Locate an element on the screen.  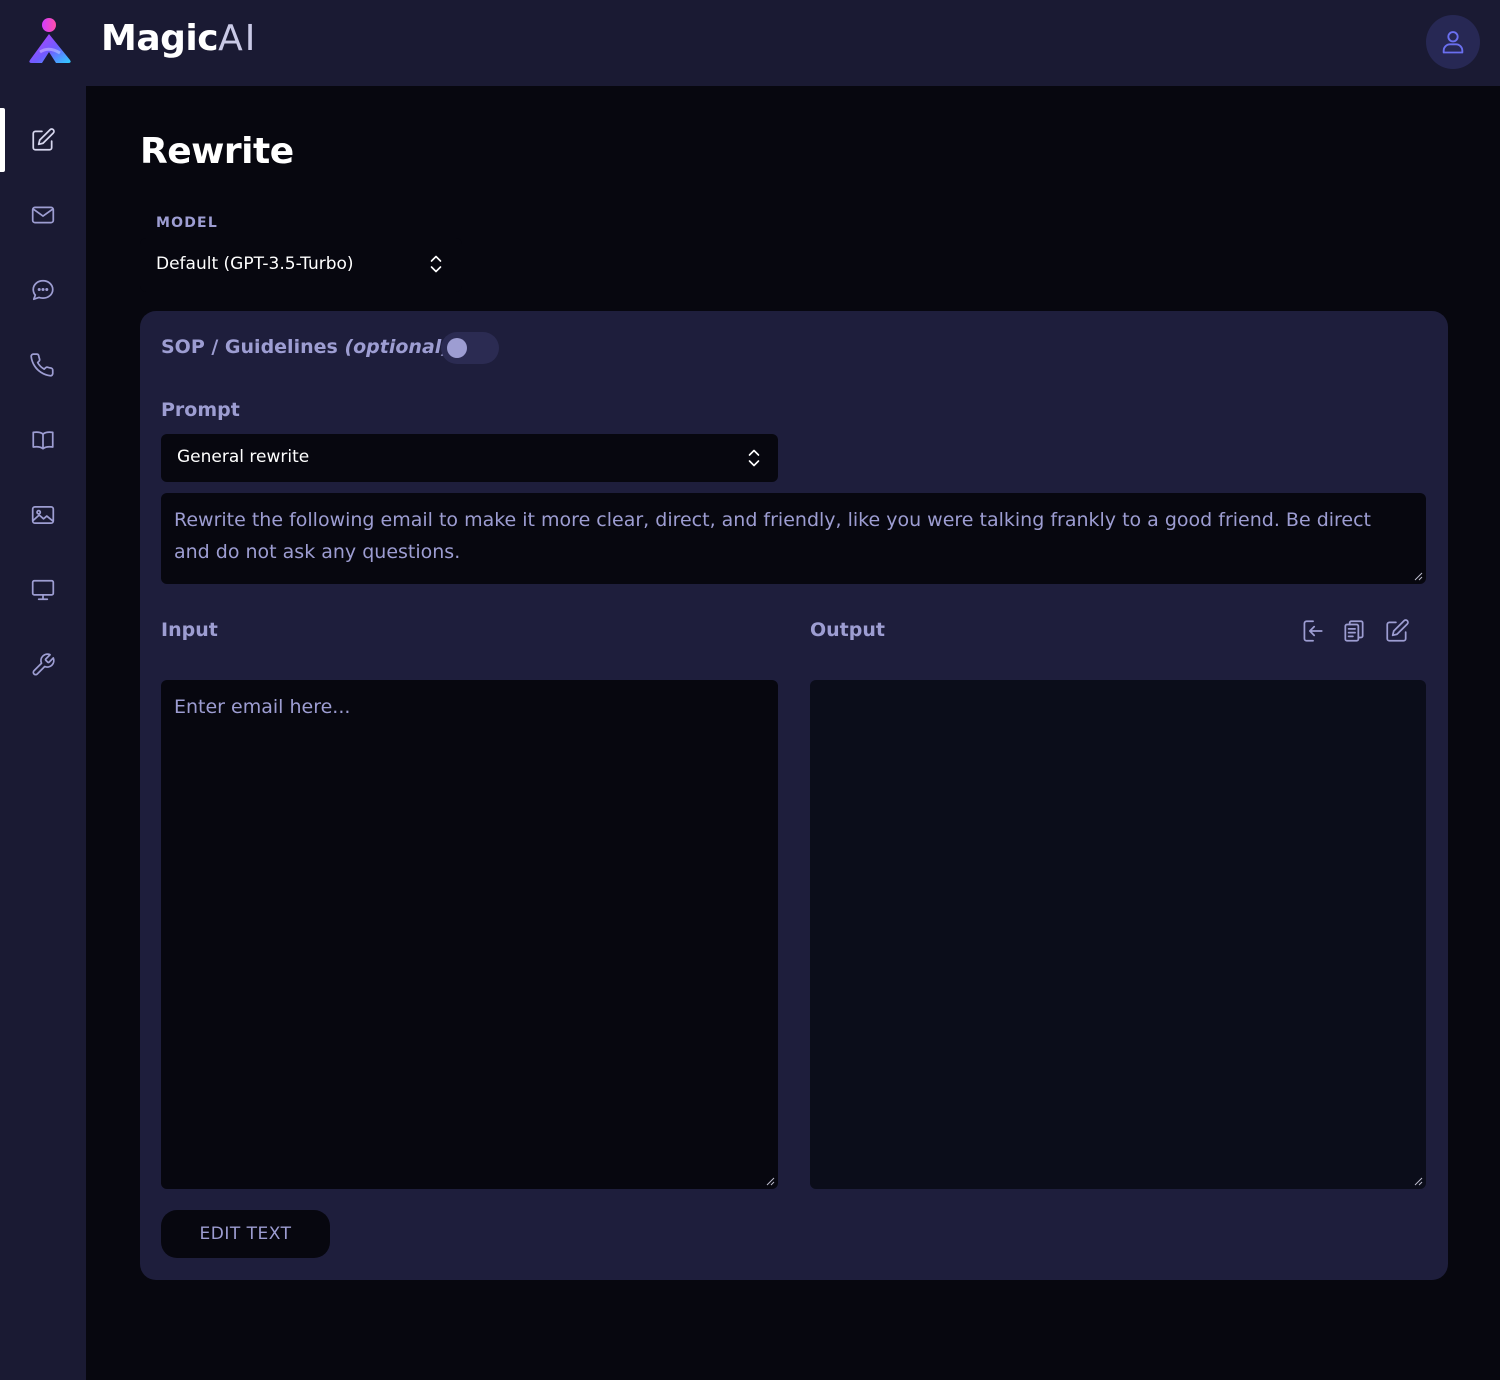
magic-ai-logo-icon is located at coordinates (50, 41).